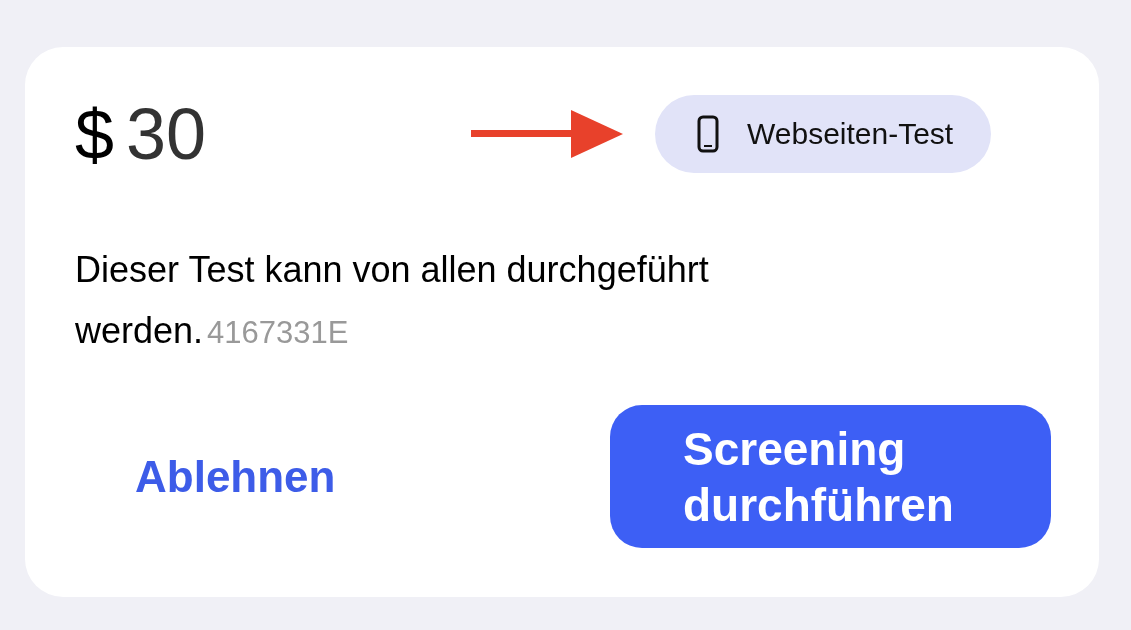 The image size is (1131, 630). What do you see at coordinates (392, 269) in the screenshot?
I see `description-text: Dieser Test kann von allen durchgeführt` at bounding box center [392, 269].